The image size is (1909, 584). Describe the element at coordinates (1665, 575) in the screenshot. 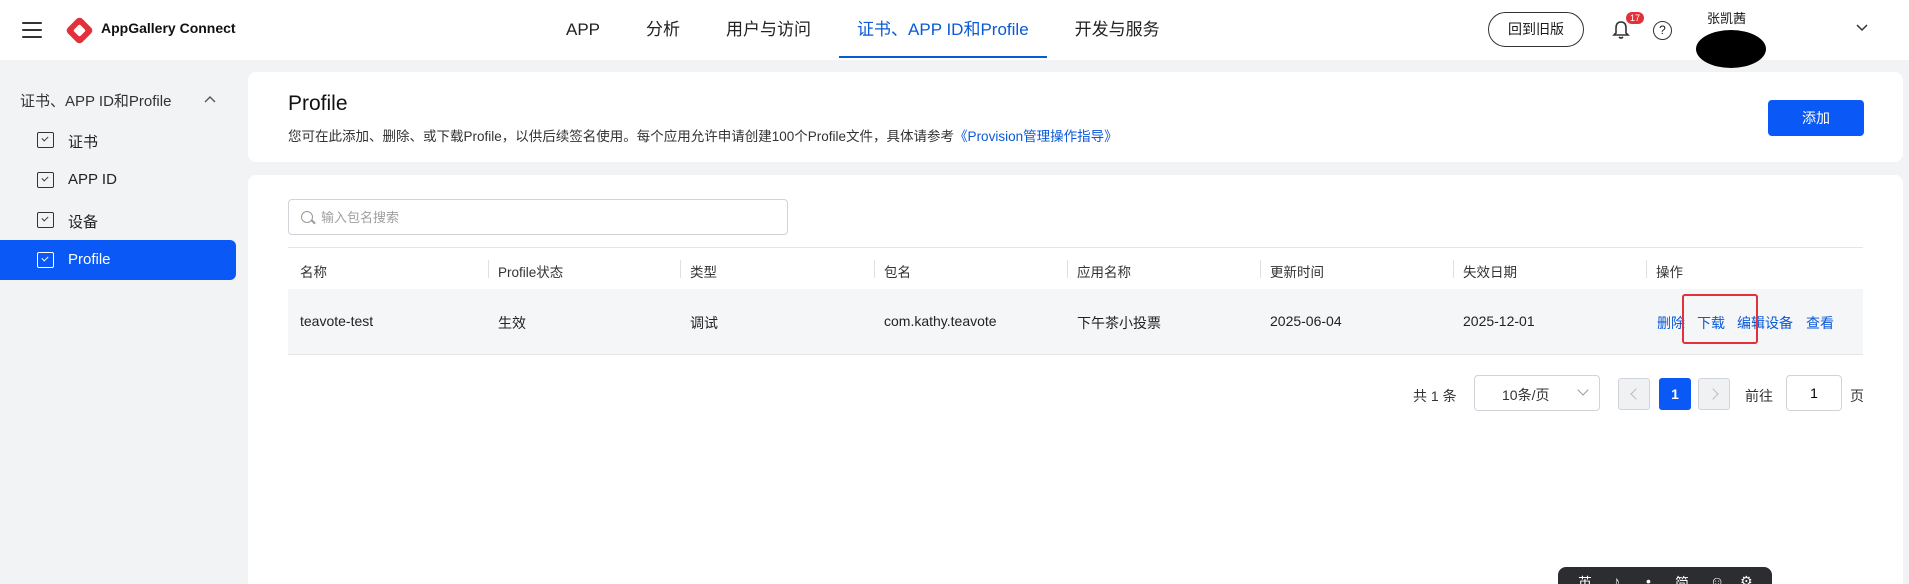

I see `ime-toolbar: 英 ♪ • 简 ☺ ⚙` at that location.